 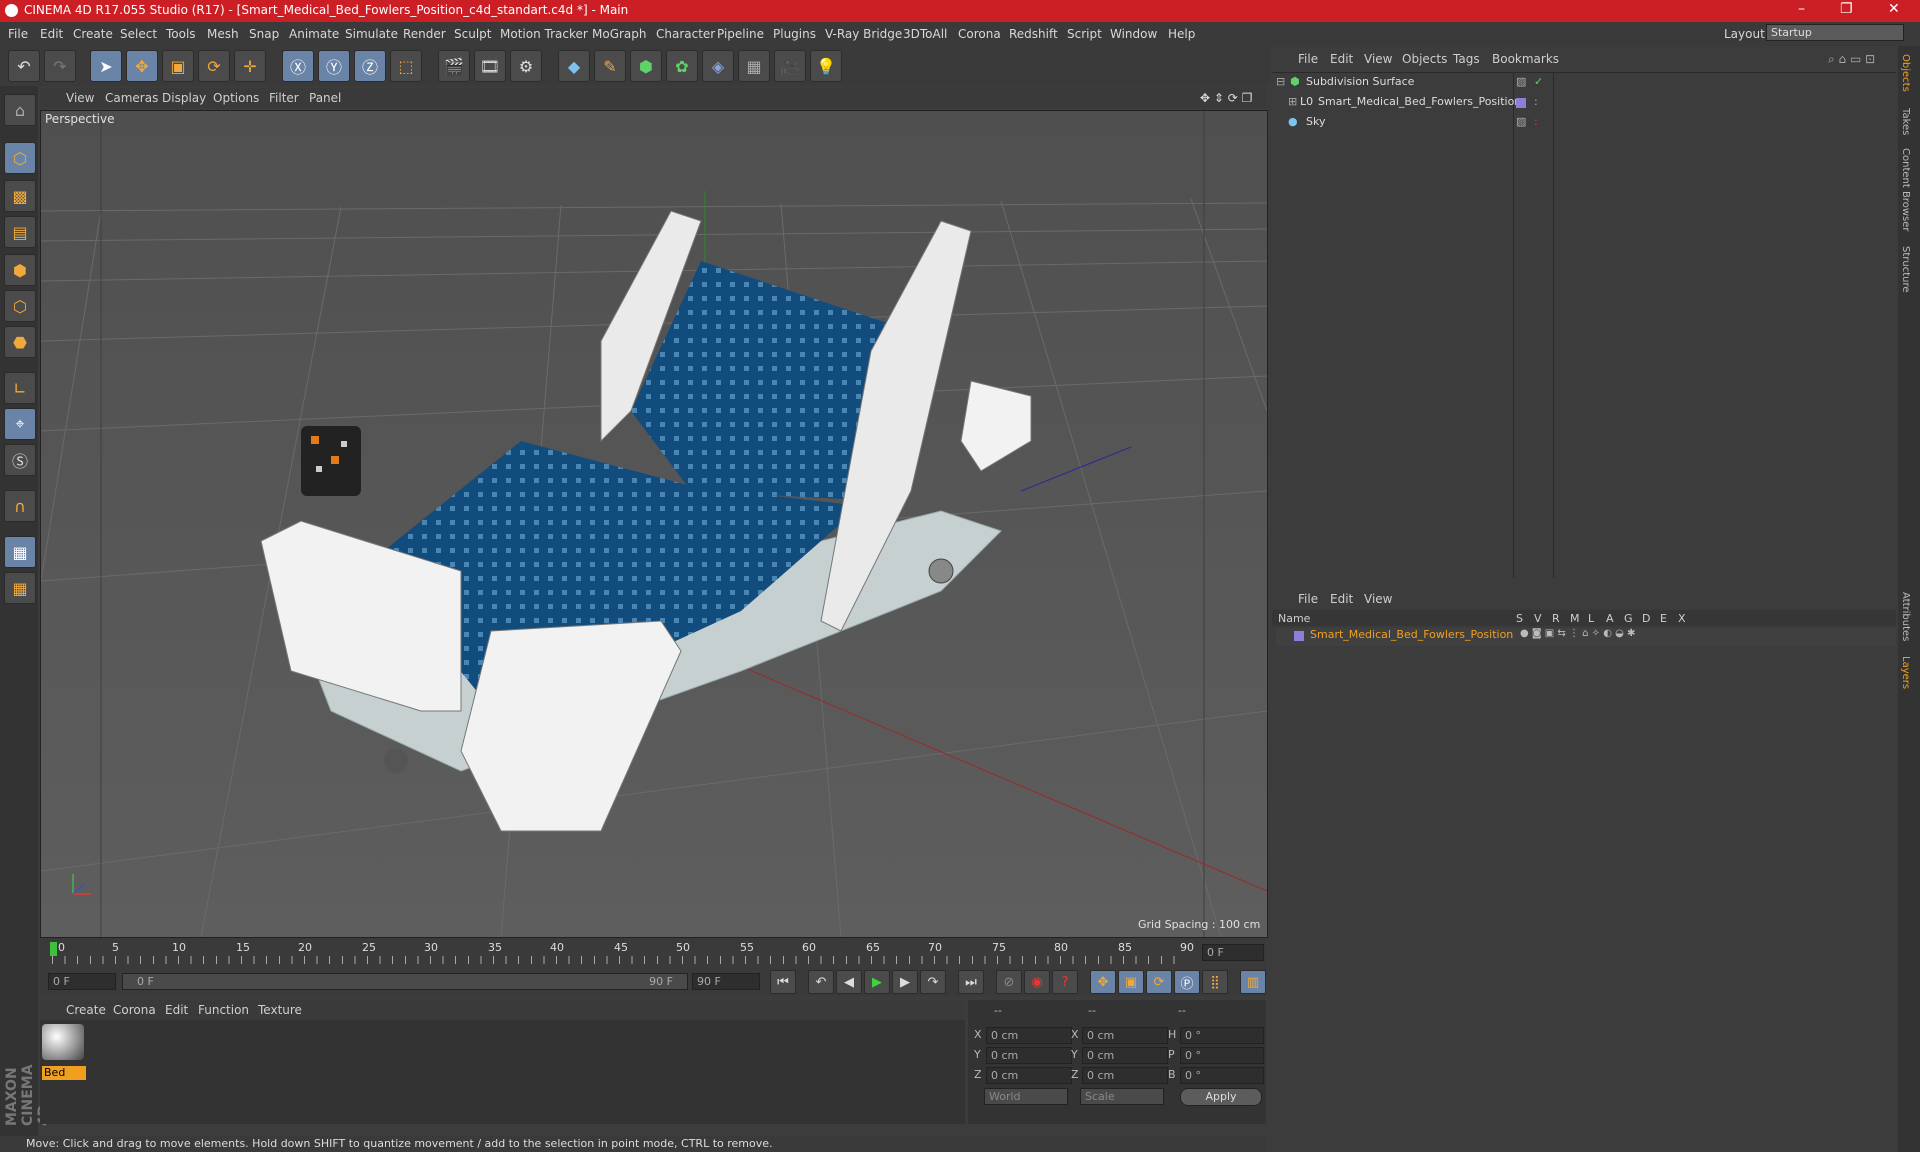 What do you see at coordinates (1556, 618) in the screenshot?
I see `layer-col-r: R` at bounding box center [1556, 618].